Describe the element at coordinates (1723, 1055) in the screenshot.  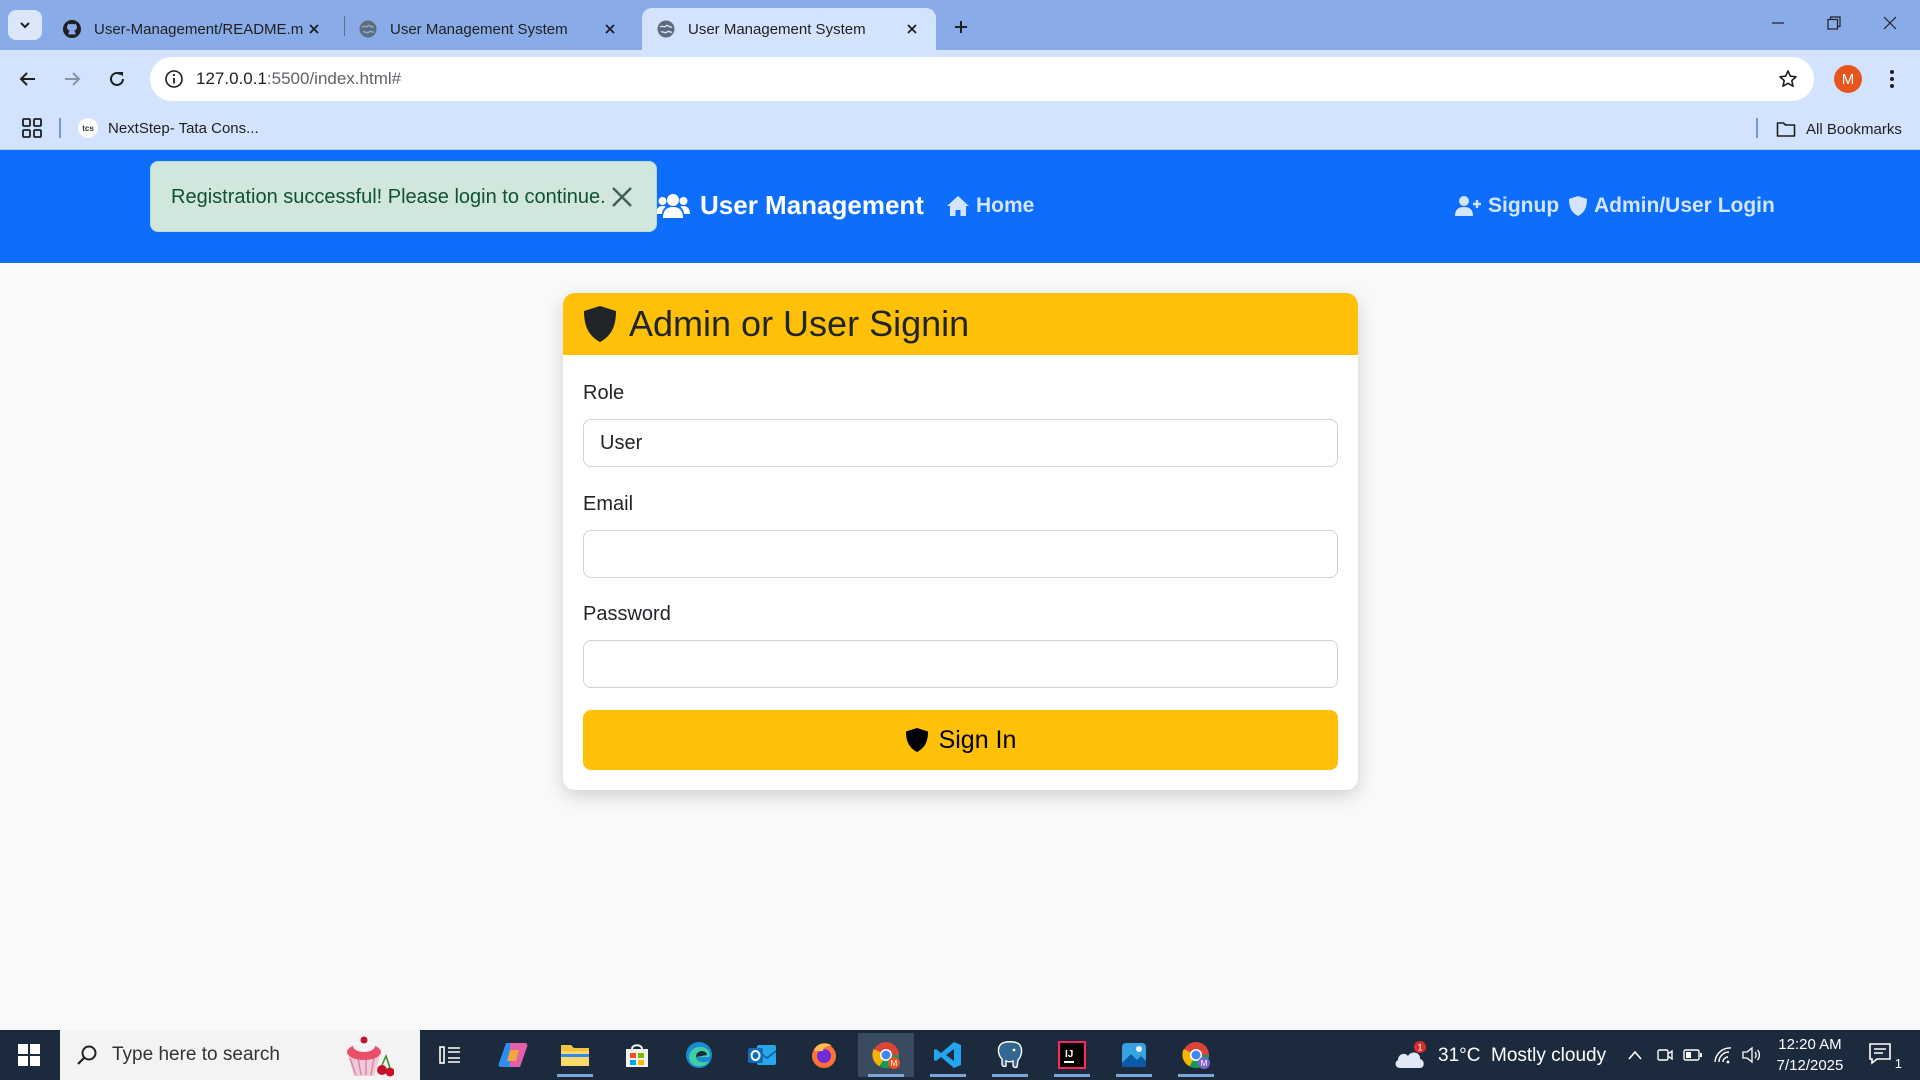
I see `network-button` at that location.